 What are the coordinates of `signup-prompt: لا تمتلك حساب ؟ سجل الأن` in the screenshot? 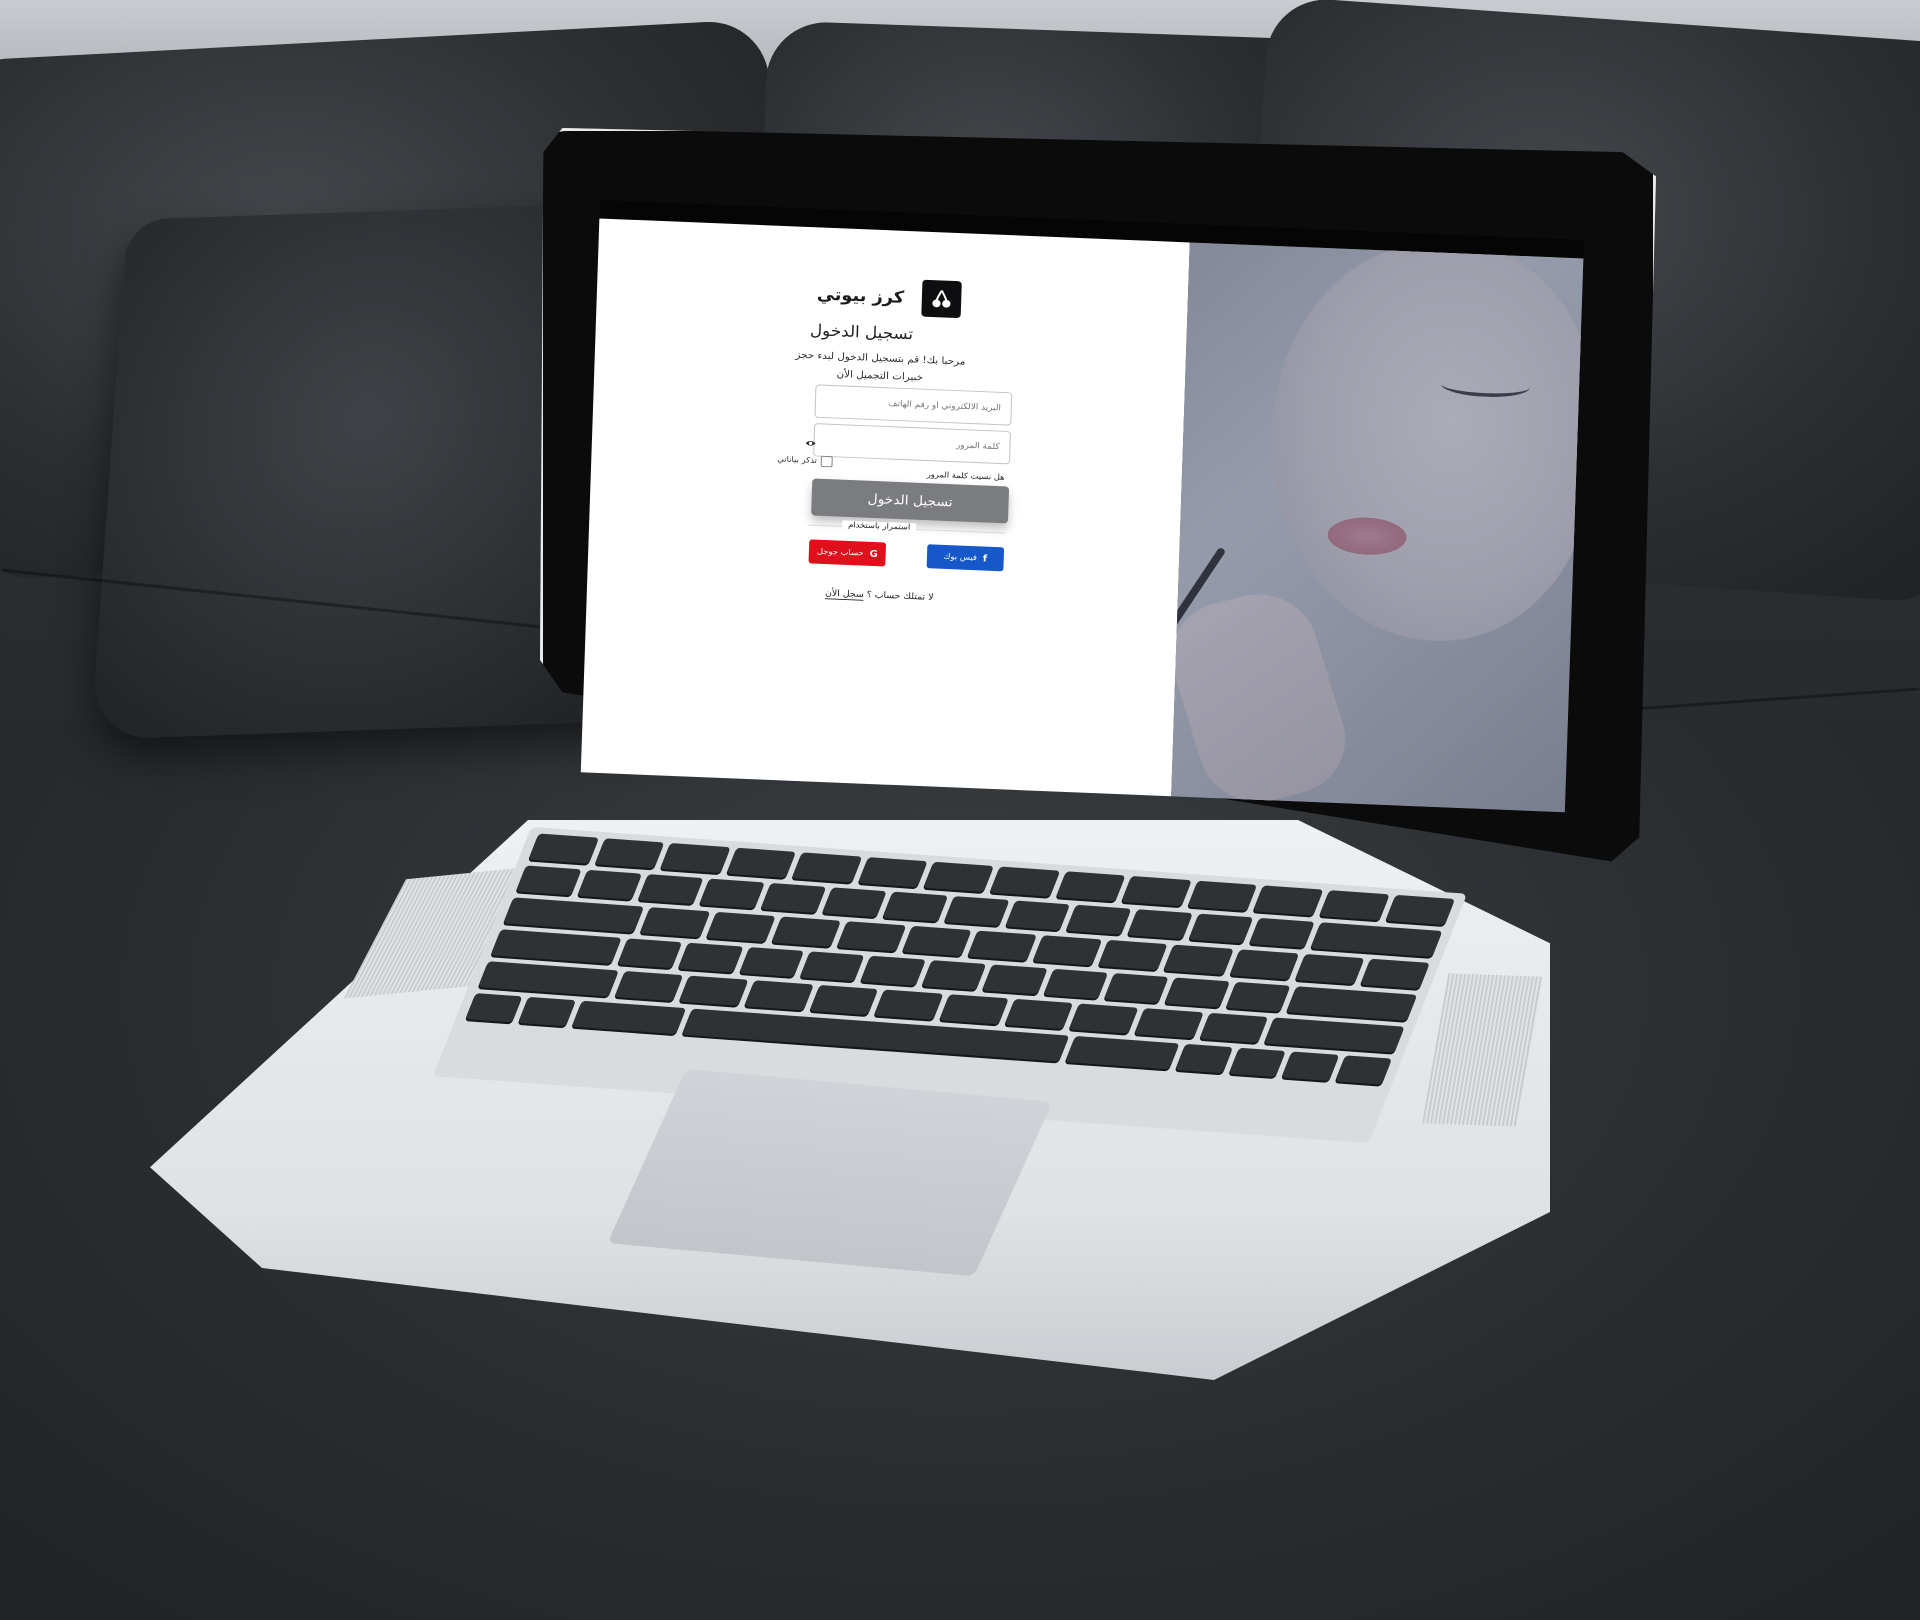 It's located at (879, 595).